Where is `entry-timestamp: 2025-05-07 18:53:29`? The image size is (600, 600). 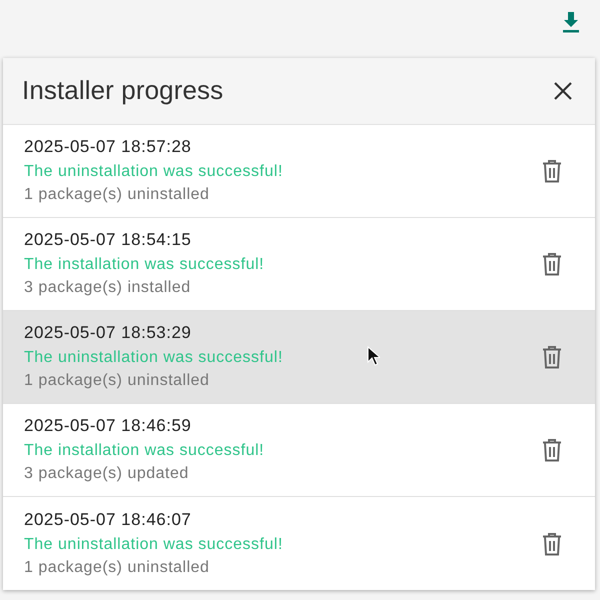
entry-timestamp: 2025-05-07 18:53:29 is located at coordinates (108, 333).